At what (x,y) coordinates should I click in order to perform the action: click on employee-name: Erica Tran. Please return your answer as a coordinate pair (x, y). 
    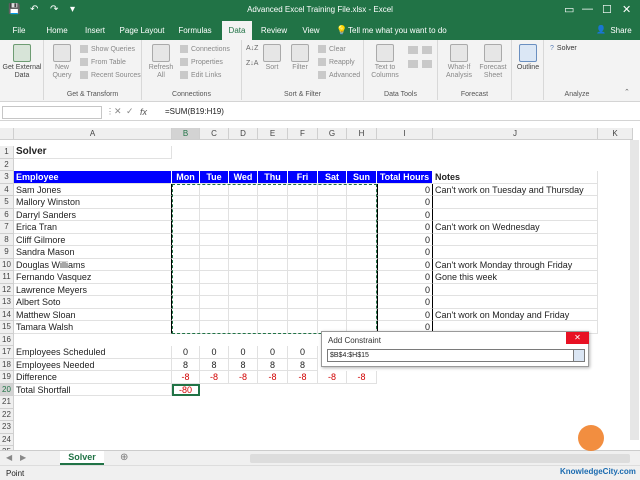
    Looking at the image, I should click on (93, 227).